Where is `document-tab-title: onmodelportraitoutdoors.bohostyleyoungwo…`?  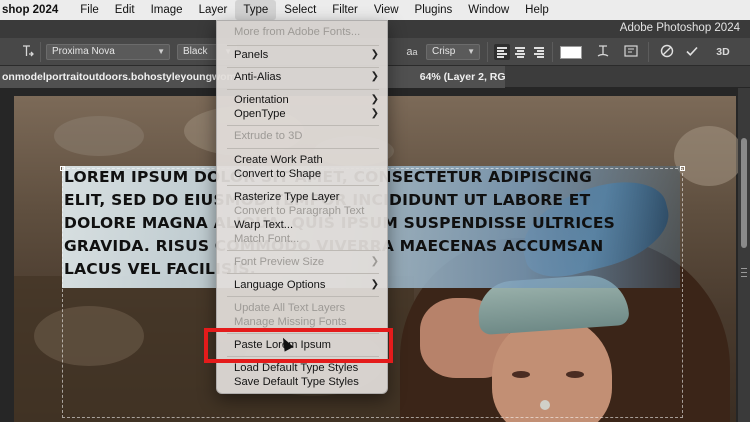 document-tab-title: onmodelportraitoutdoors.bohostyleyoungwo… is located at coordinates (122, 77).